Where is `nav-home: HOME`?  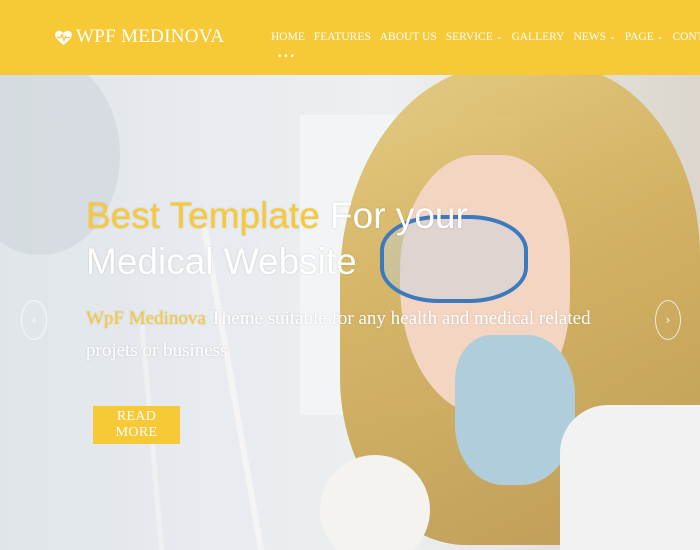 nav-home: HOME is located at coordinates (288, 37).